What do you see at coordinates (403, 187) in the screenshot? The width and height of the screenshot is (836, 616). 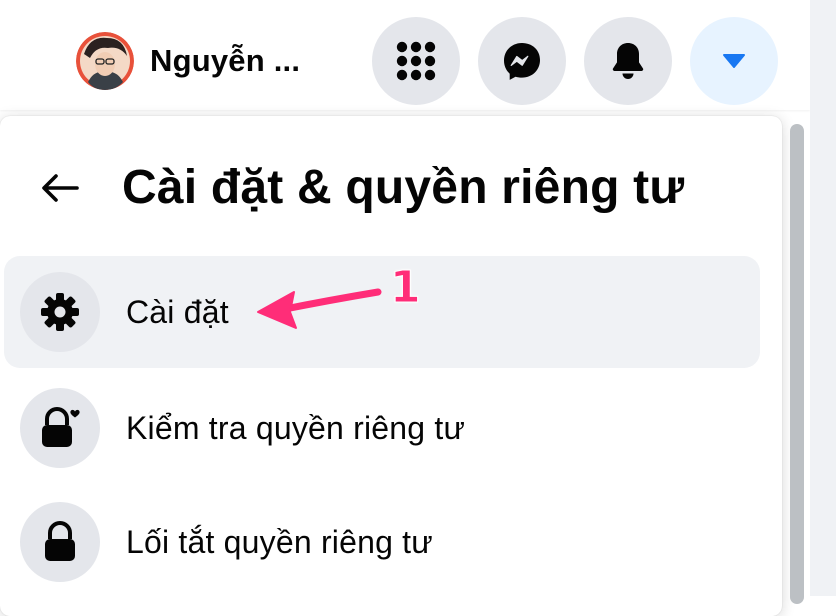 I see `panel-title: Cài đặt & quyền riêng tư` at bounding box center [403, 187].